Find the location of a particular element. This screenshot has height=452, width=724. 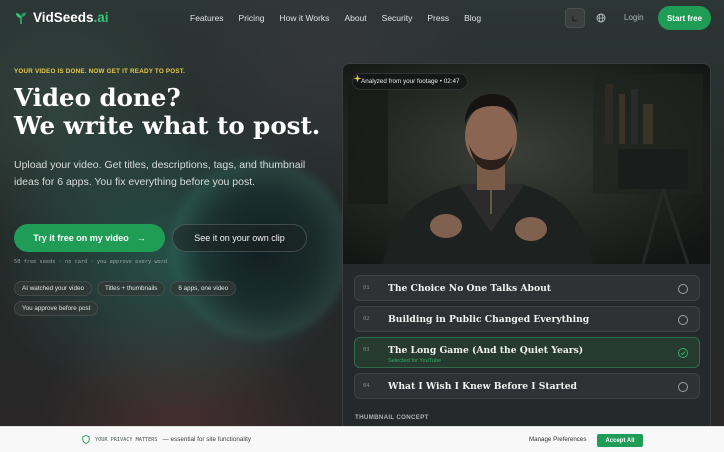

title-number: 03 is located at coordinates (366, 350).